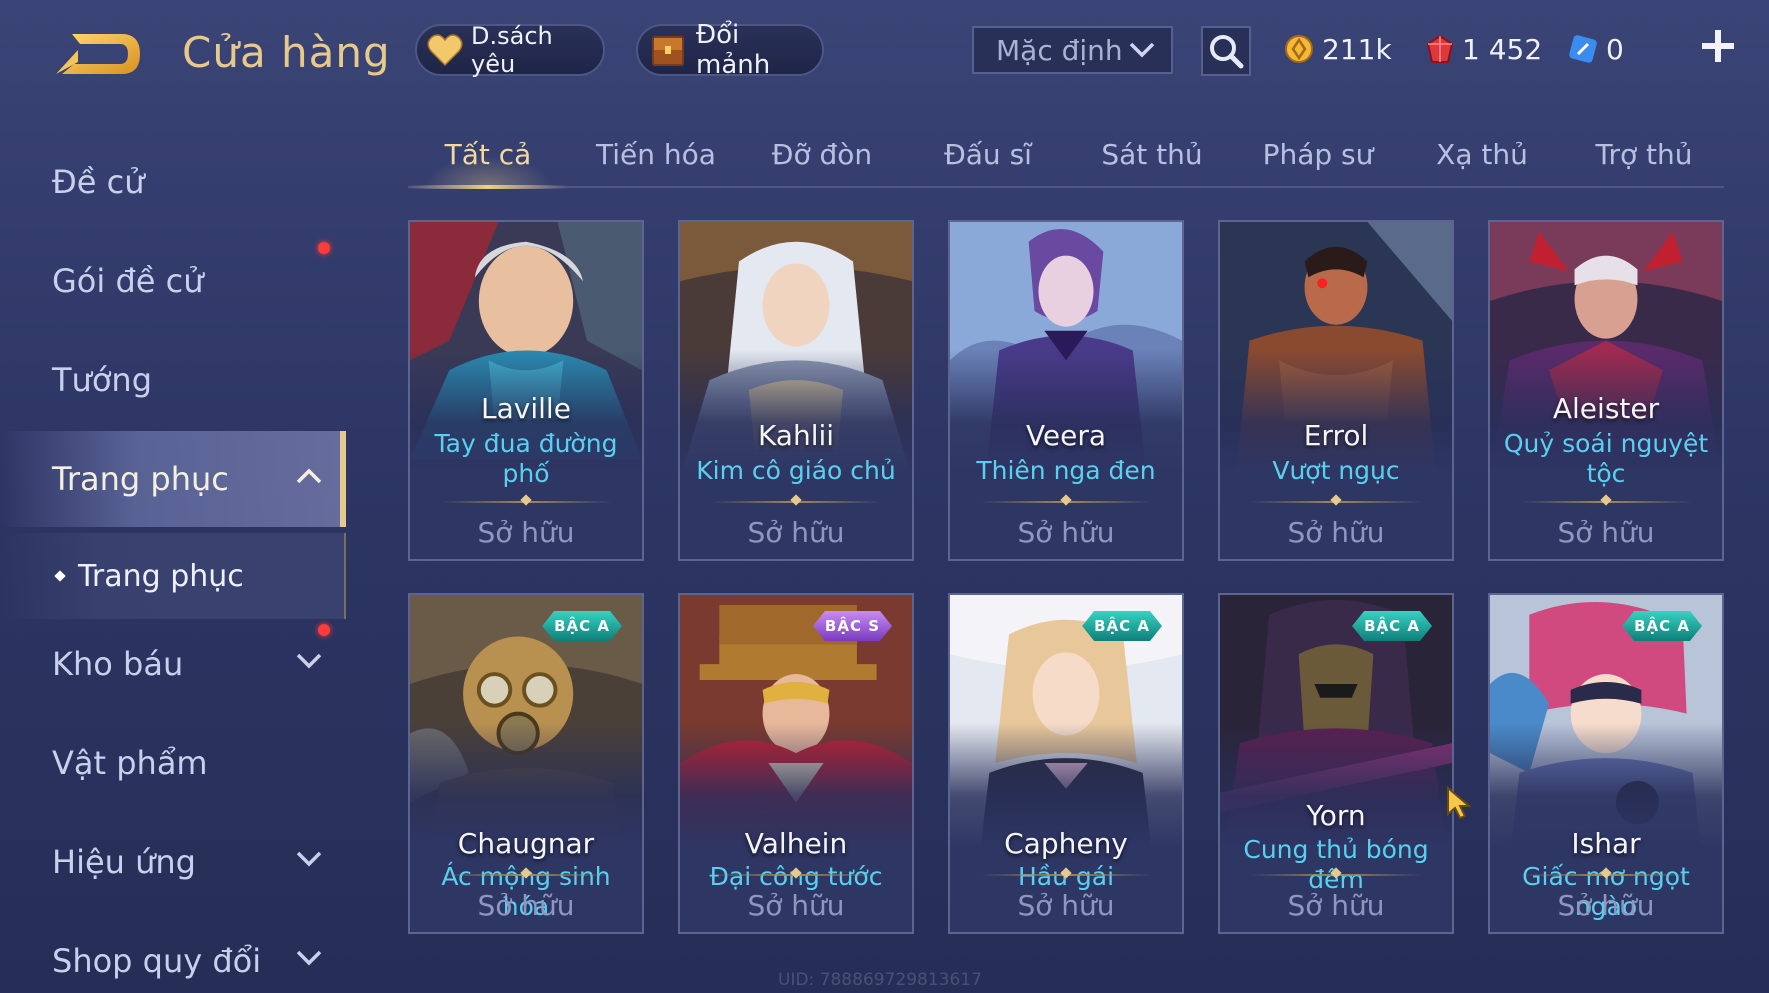 The height and width of the screenshot is (993, 1769). I want to click on skin-card-errol: Errol Vượt ngục Sở hữu, so click(1336, 390).